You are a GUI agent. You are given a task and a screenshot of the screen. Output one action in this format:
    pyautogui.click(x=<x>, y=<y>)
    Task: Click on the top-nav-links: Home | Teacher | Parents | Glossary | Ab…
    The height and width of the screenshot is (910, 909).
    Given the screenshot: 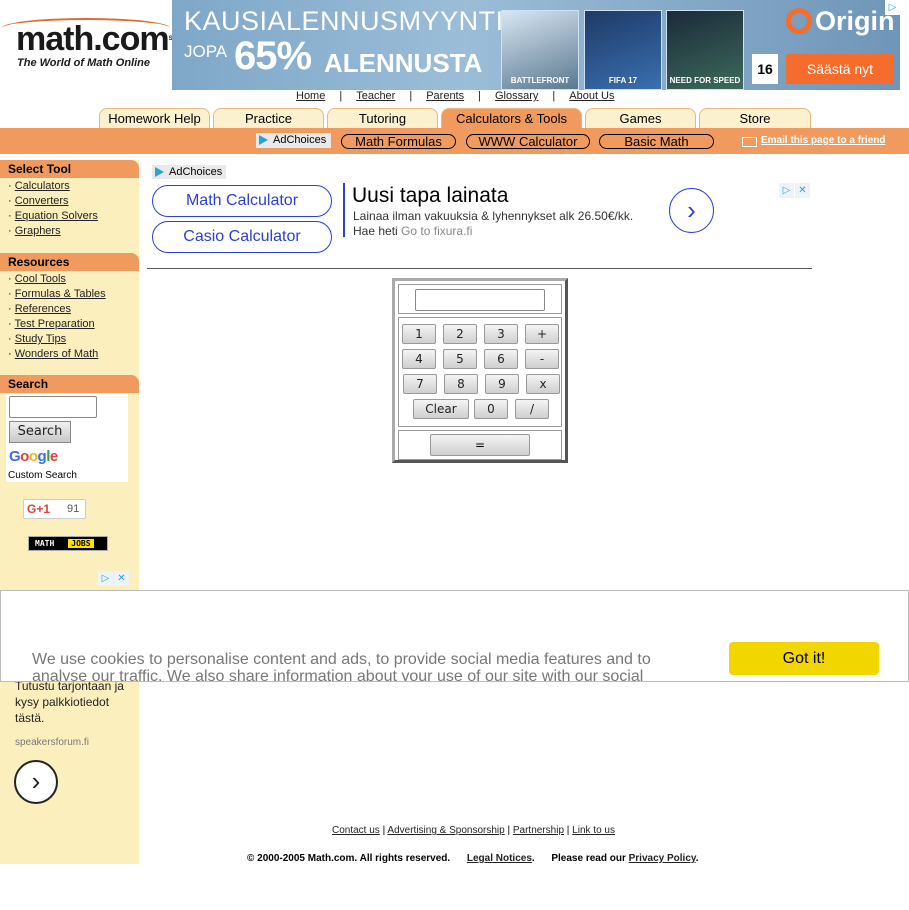 What is the action you would take?
    pyautogui.click(x=456, y=97)
    